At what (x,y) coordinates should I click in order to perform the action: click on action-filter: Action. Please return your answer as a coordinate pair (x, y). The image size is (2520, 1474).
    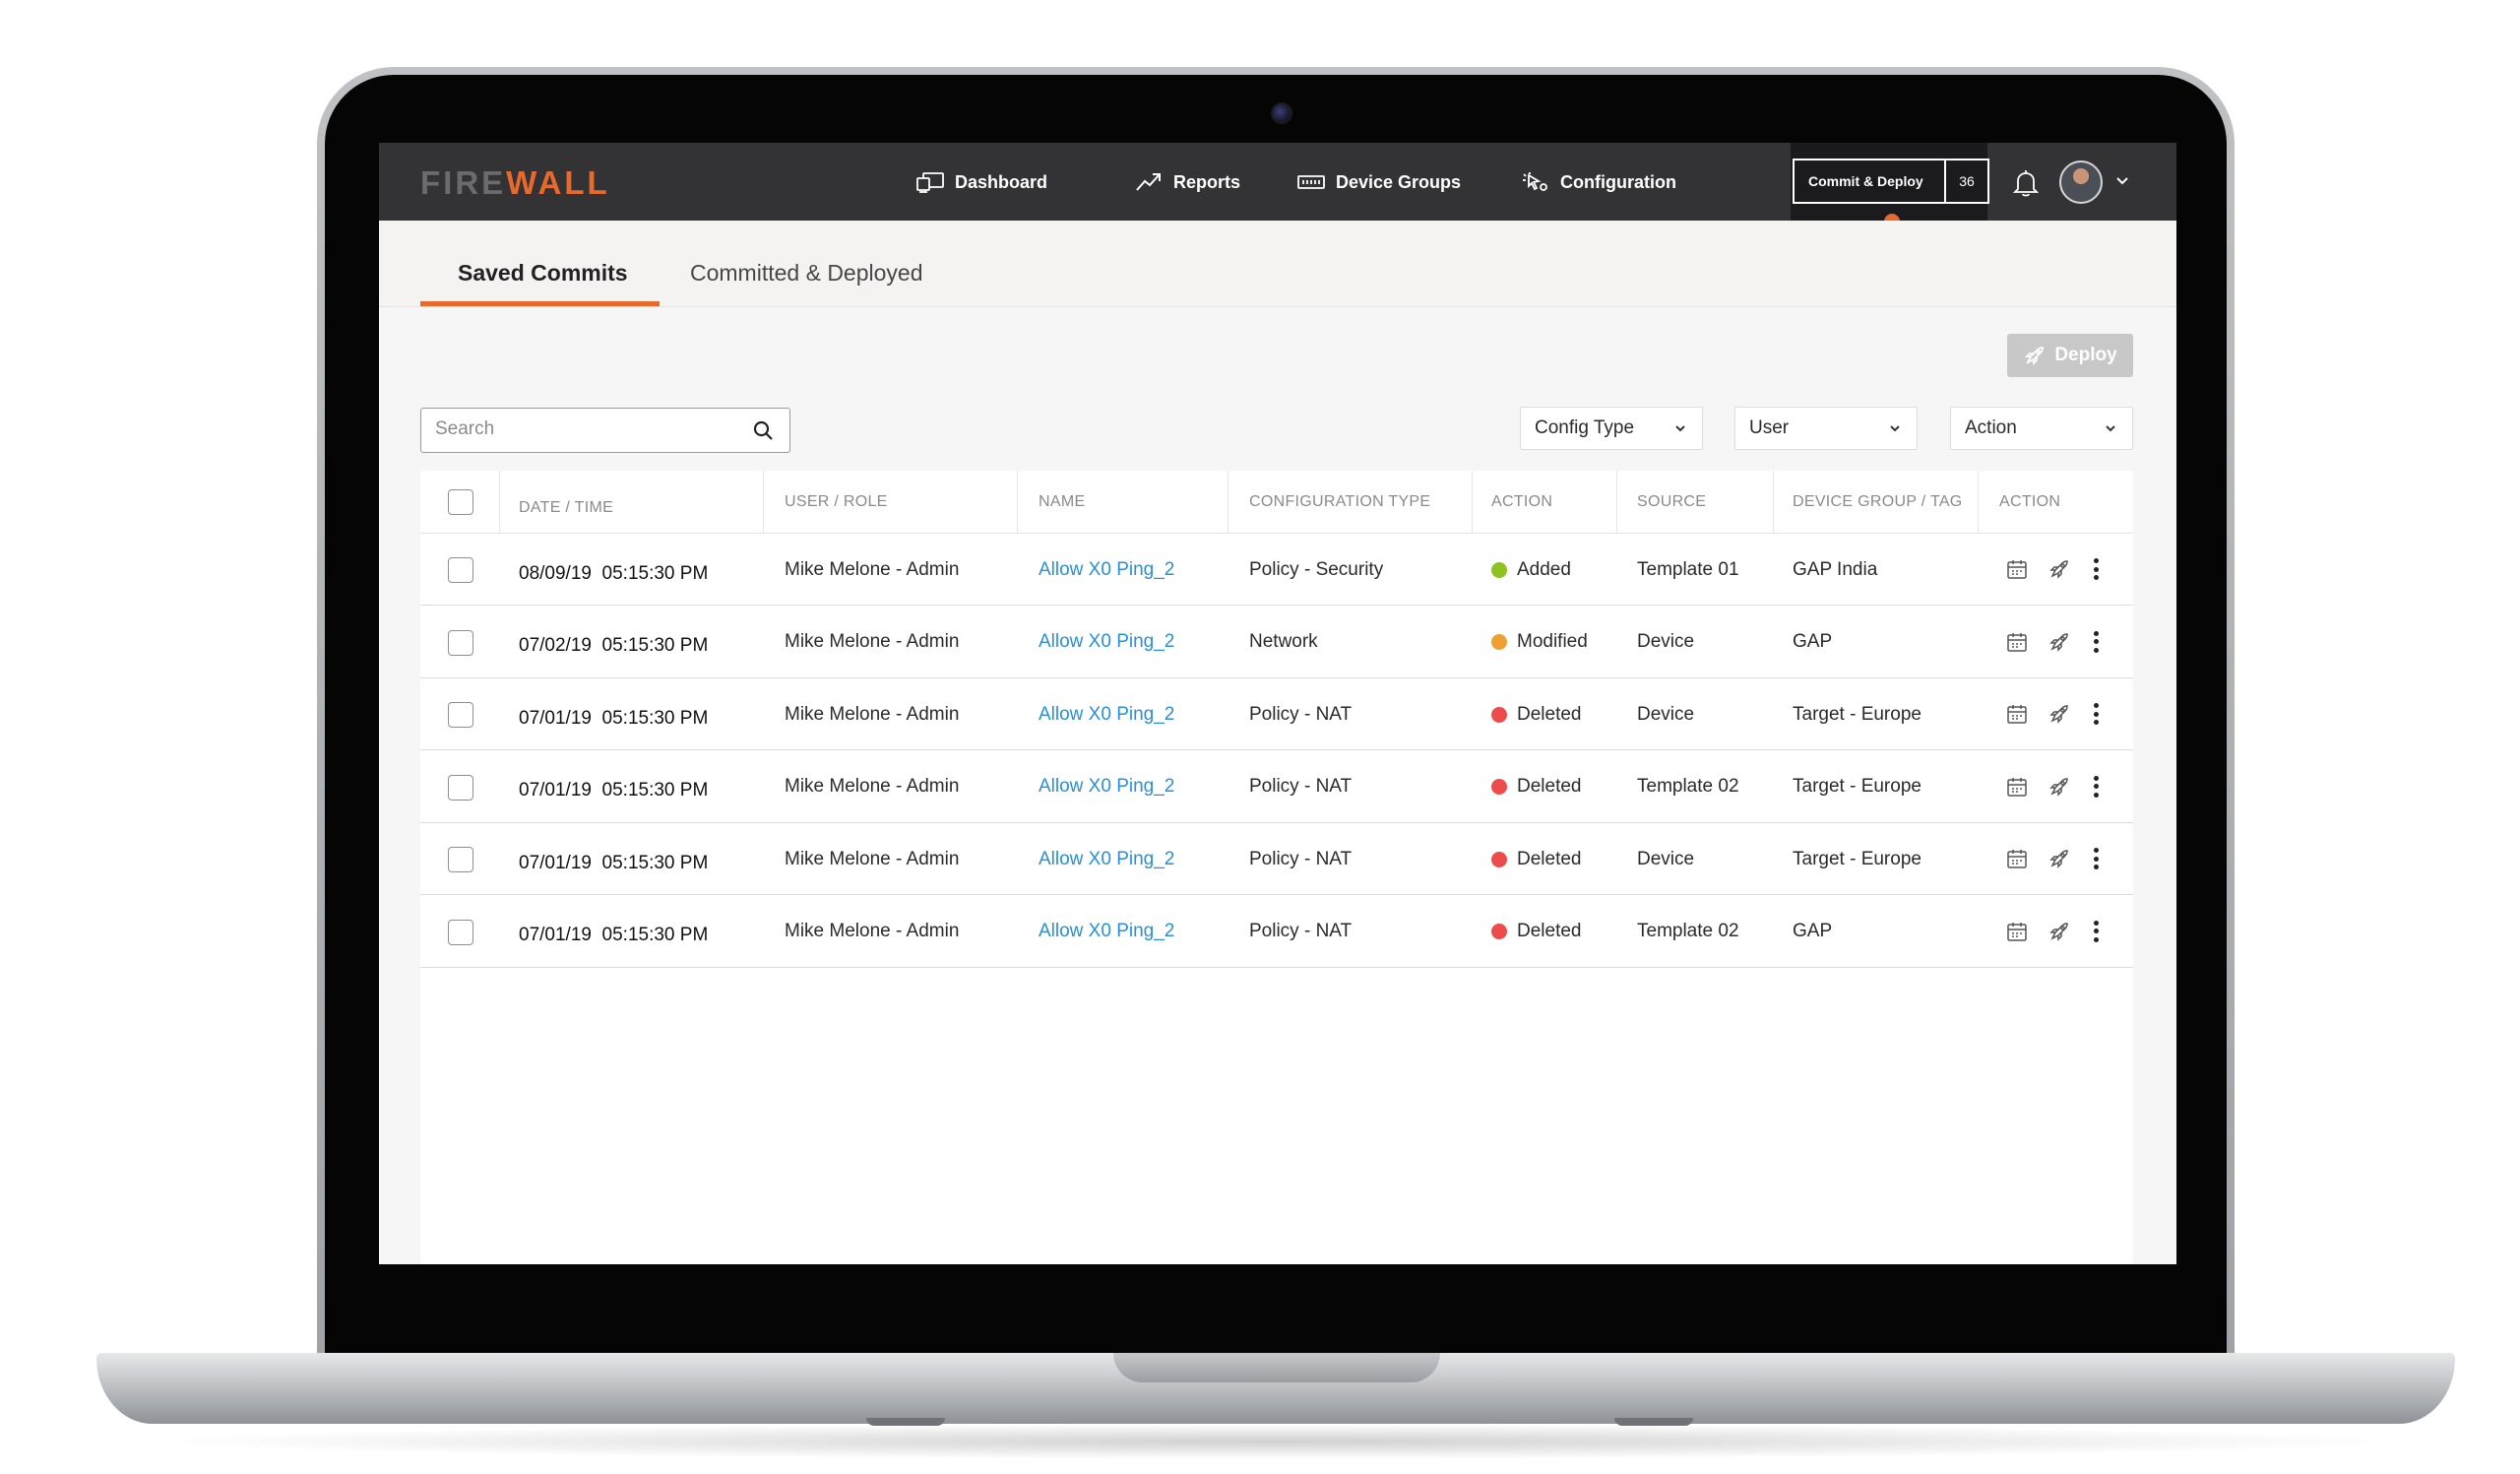
    Looking at the image, I should click on (2041, 428).